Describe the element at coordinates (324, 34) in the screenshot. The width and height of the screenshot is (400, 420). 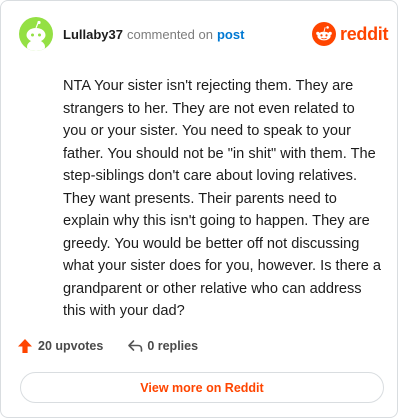
I see `reddit-logo-icon` at that location.